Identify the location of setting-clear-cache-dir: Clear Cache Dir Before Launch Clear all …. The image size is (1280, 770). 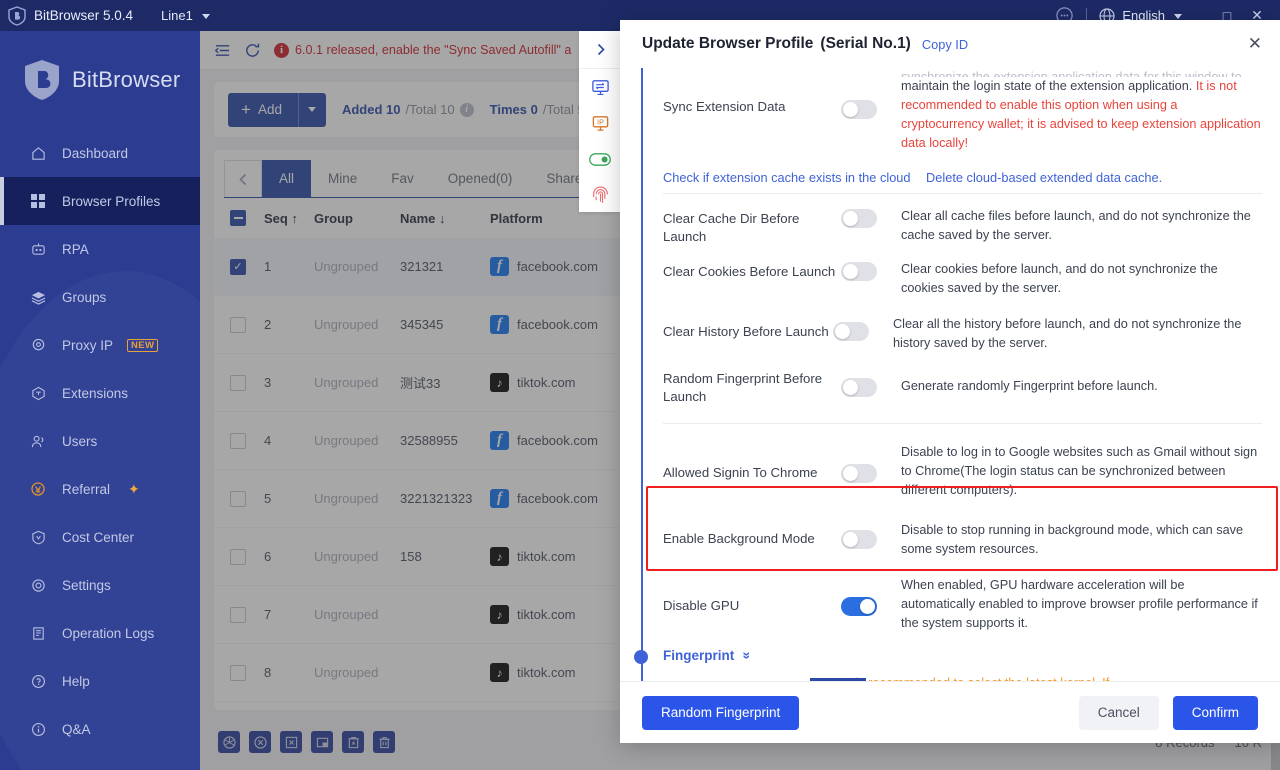
(952, 226).